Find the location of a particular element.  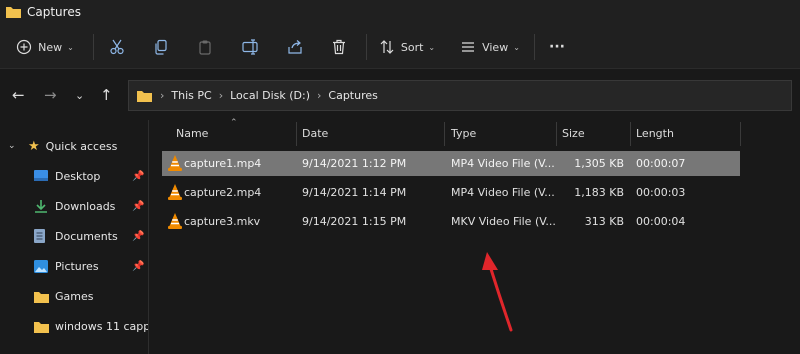

desktop-icon is located at coordinates (41, 175).